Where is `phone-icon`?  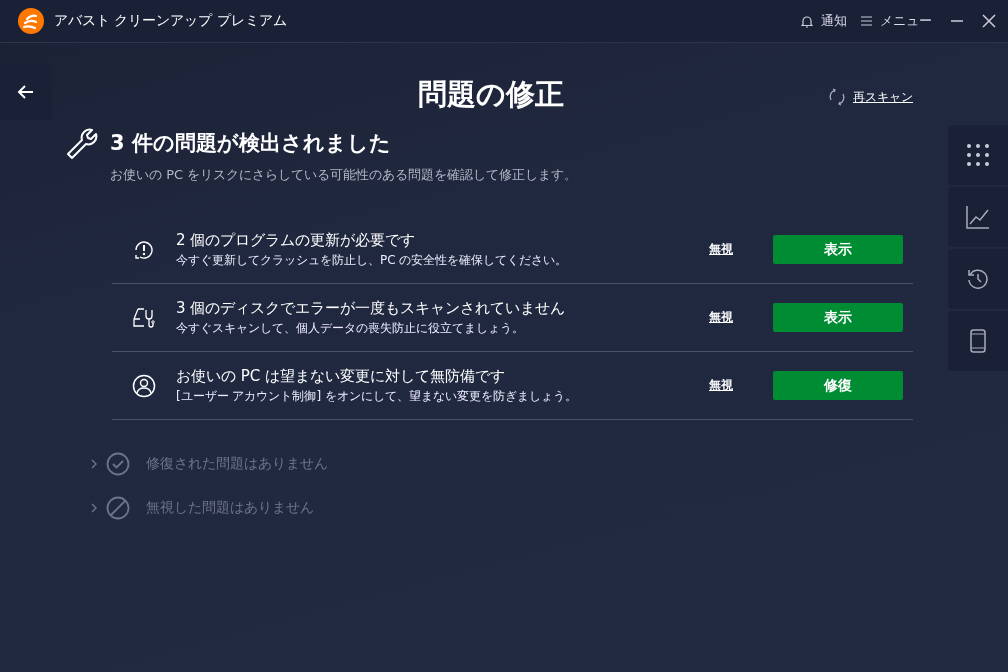
phone-icon is located at coordinates (978, 341).